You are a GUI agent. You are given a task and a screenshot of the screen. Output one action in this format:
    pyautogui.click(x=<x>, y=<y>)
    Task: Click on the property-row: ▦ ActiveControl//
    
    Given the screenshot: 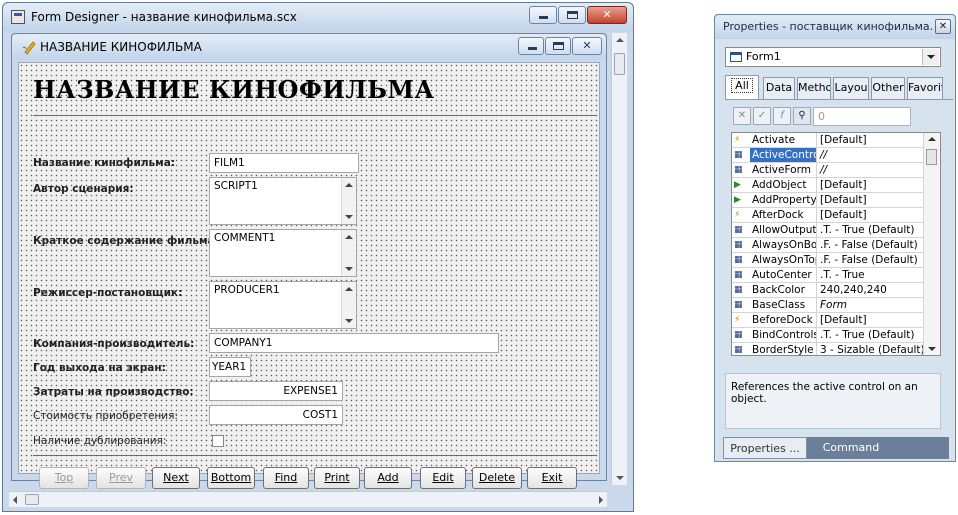 What is the action you would take?
    pyautogui.click(x=828, y=155)
    